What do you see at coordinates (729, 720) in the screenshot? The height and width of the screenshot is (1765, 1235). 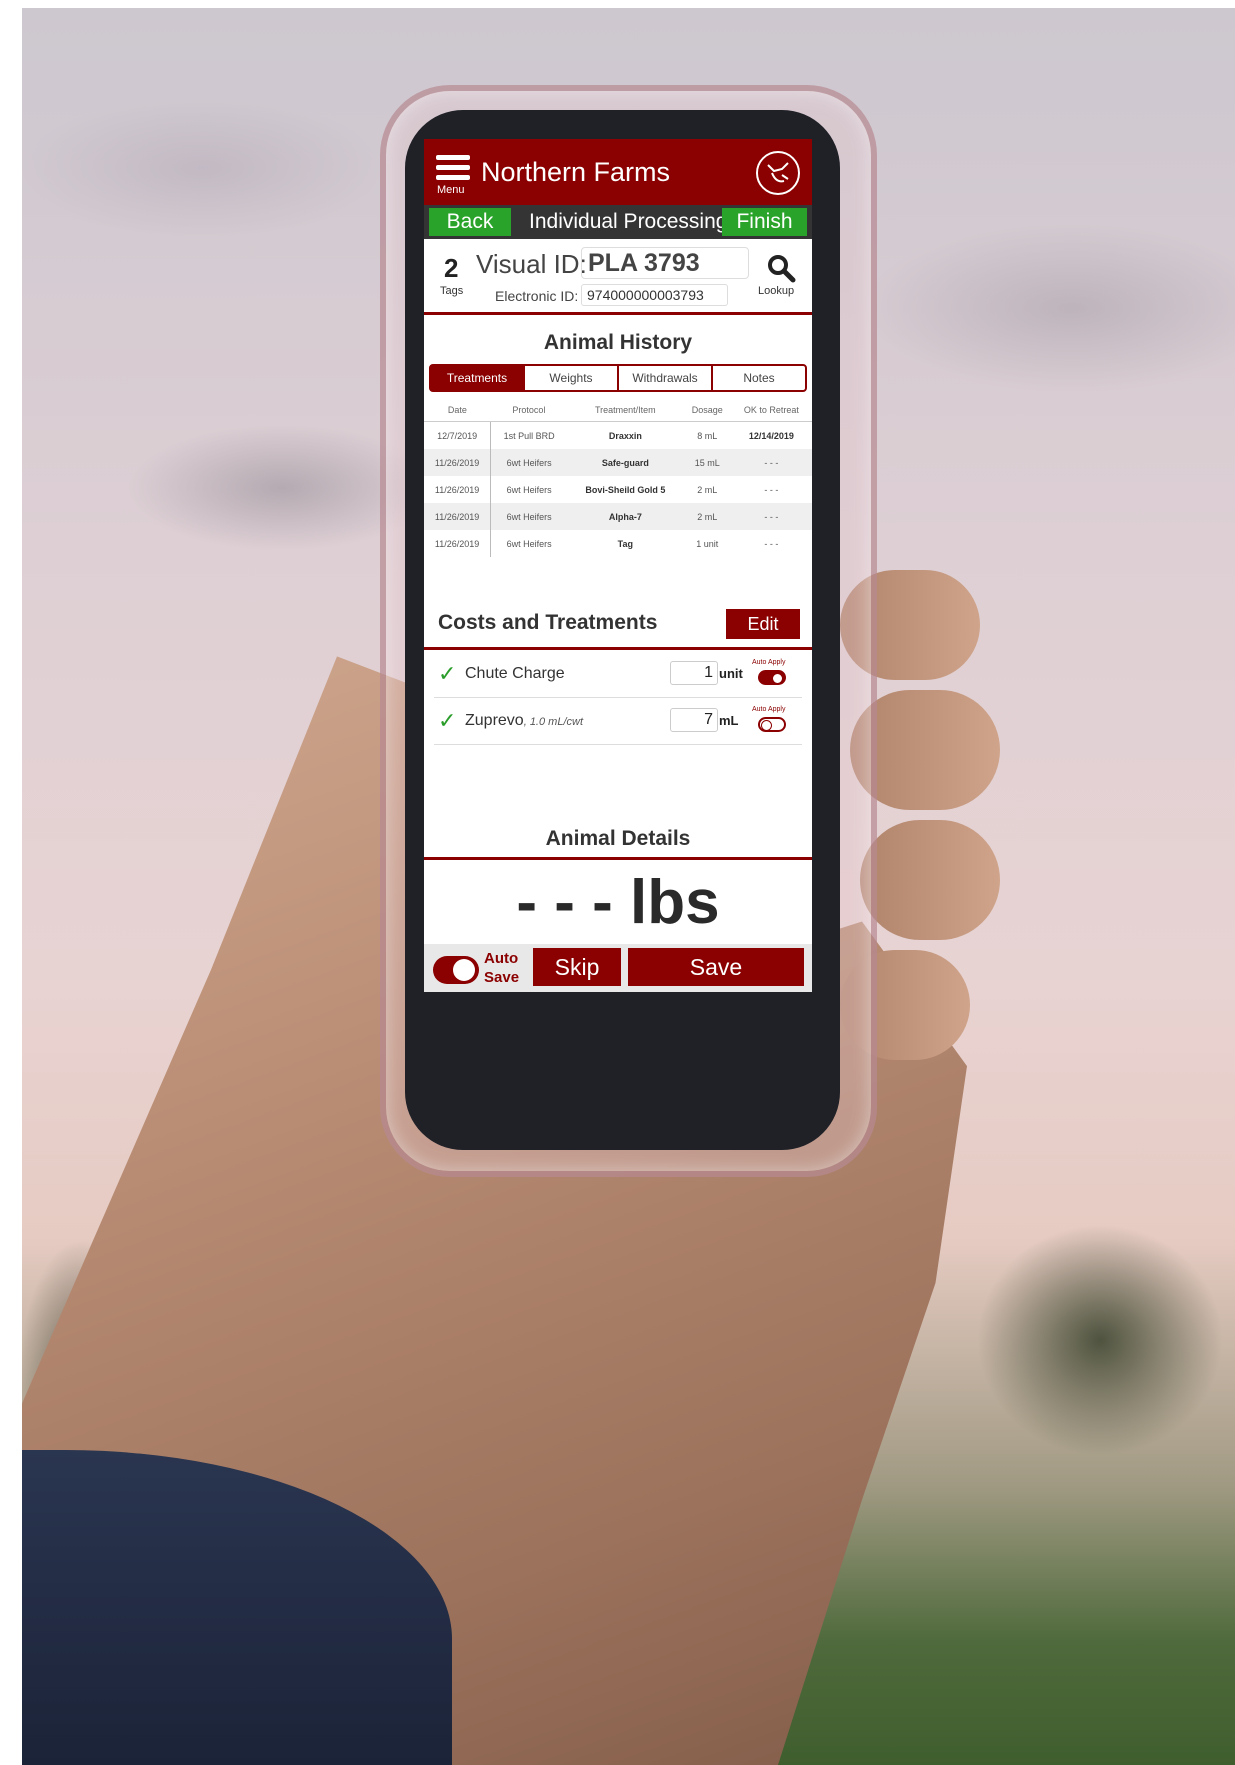 I see `unit-label: mL` at bounding box center [729, 720].